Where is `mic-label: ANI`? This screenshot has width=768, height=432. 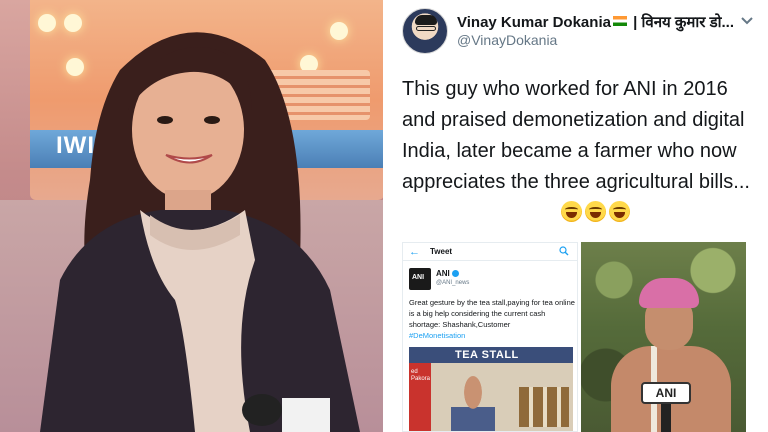 mic-label: ANI is located at coordinates (666, 393).